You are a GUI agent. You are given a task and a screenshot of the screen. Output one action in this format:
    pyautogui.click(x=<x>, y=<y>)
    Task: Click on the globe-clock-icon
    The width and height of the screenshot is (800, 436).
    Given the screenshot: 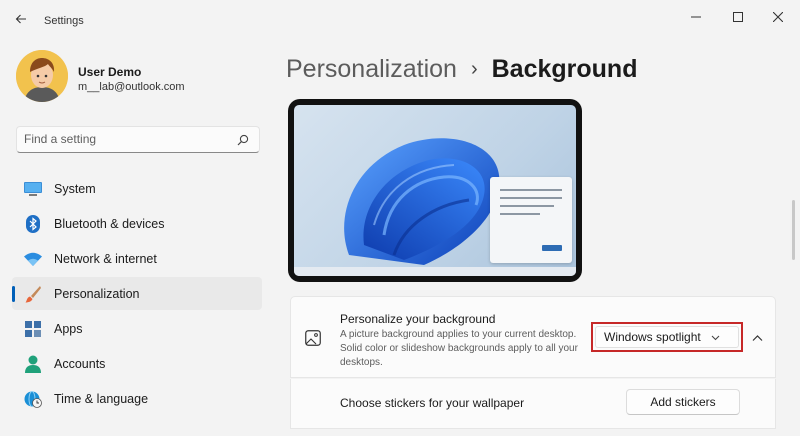 What is the action you would take?
    pyautogui.click(x=33, y=399)
    